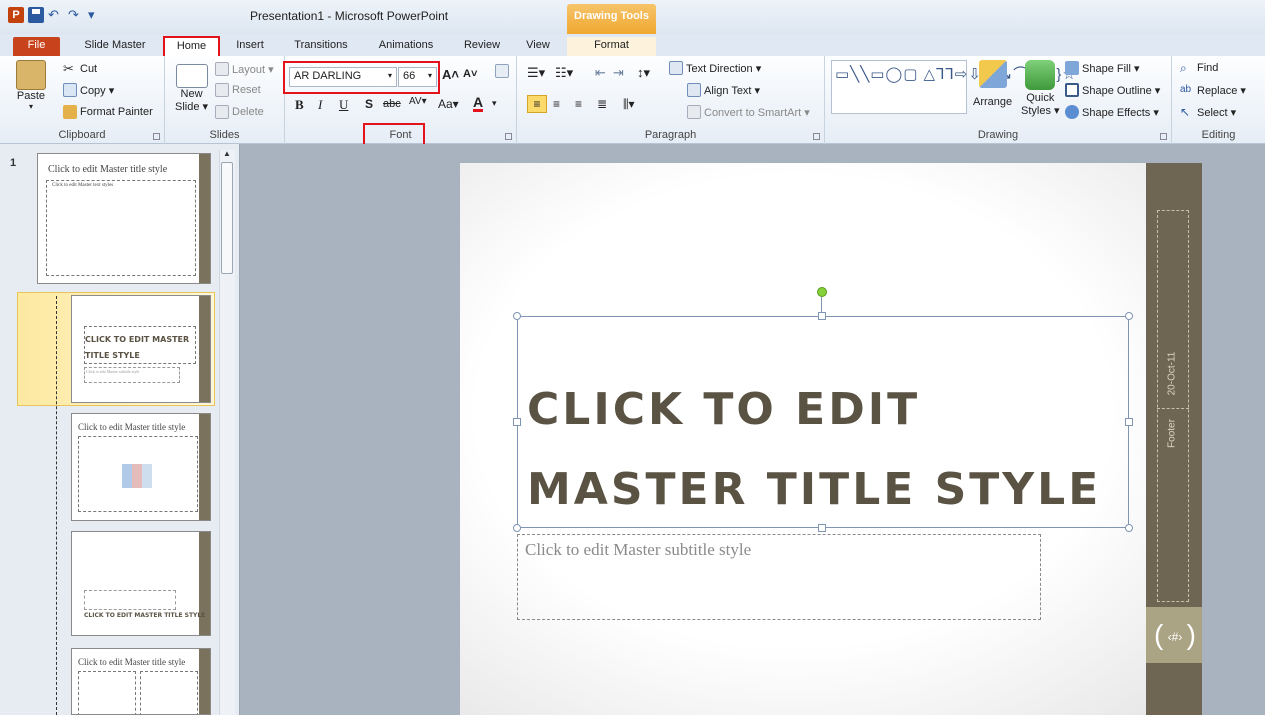 This screenshot has height=715, width=1265. What do you see at coordinates (204, 467) in the screenshot?
I see `thumbnail-side-bar` at bounding box center [204, 467].